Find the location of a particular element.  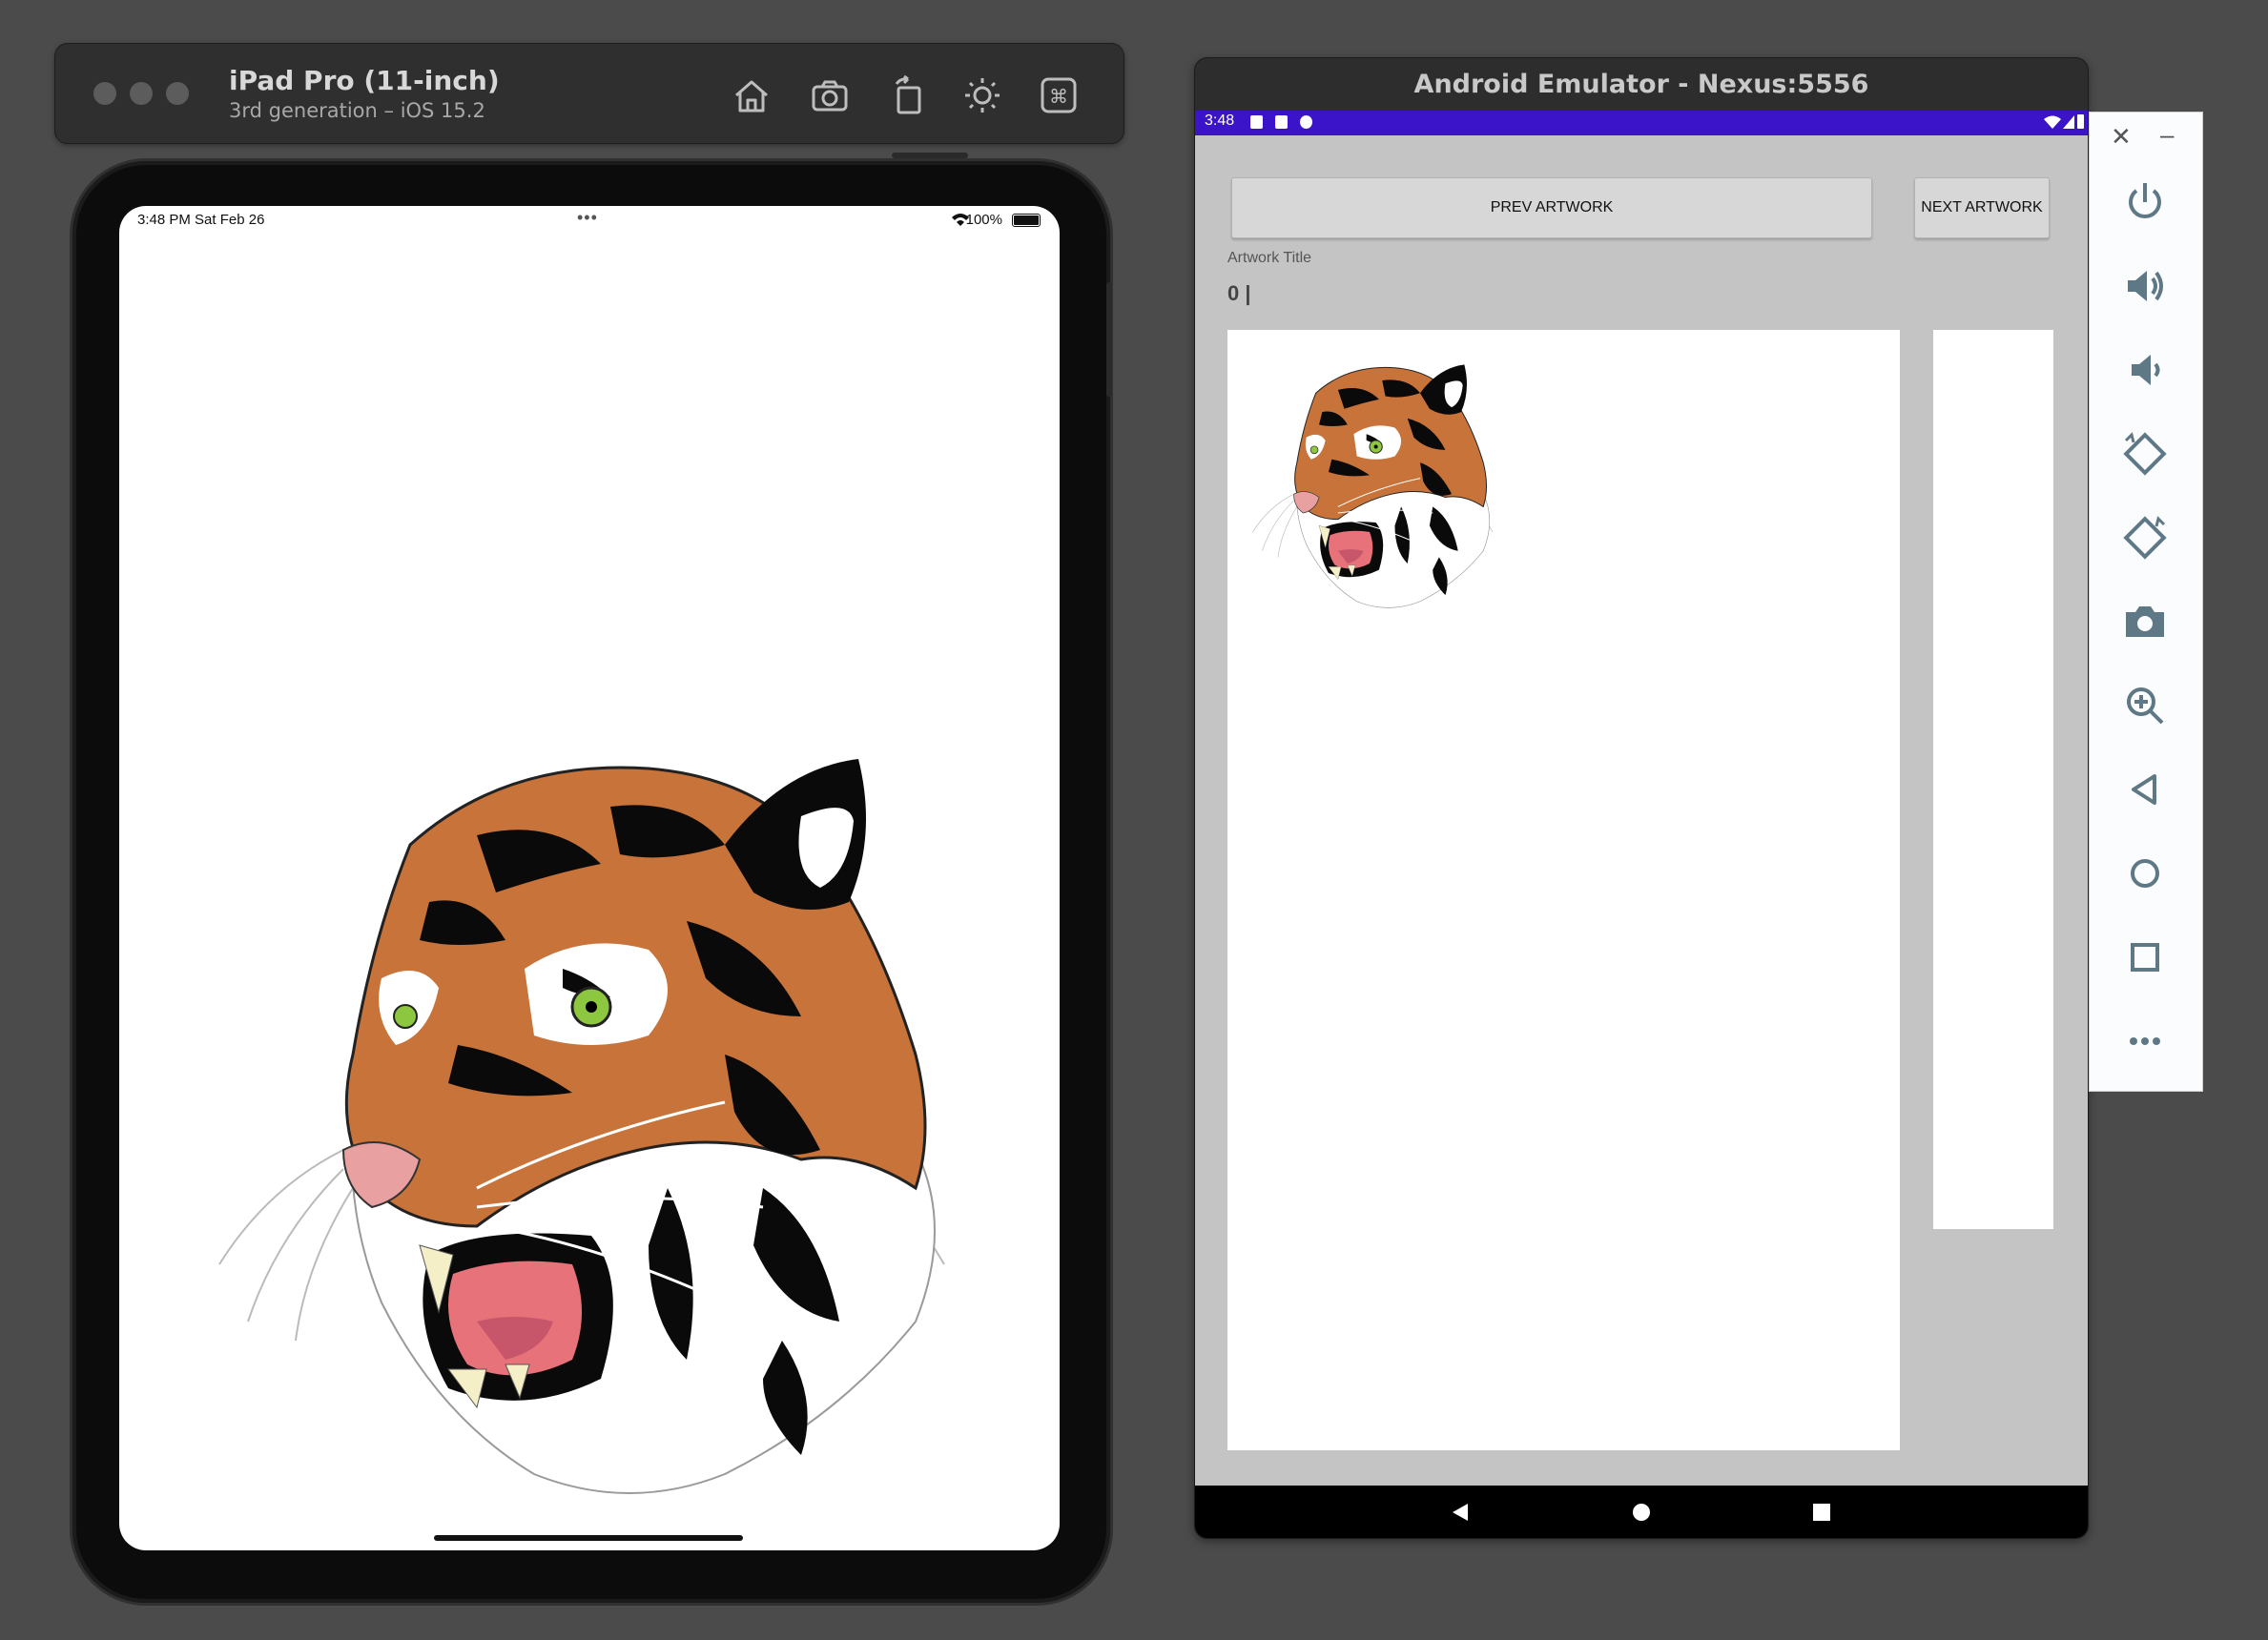

device-name: iPad Pro (11-inch) is located at coordinates (364, 81).